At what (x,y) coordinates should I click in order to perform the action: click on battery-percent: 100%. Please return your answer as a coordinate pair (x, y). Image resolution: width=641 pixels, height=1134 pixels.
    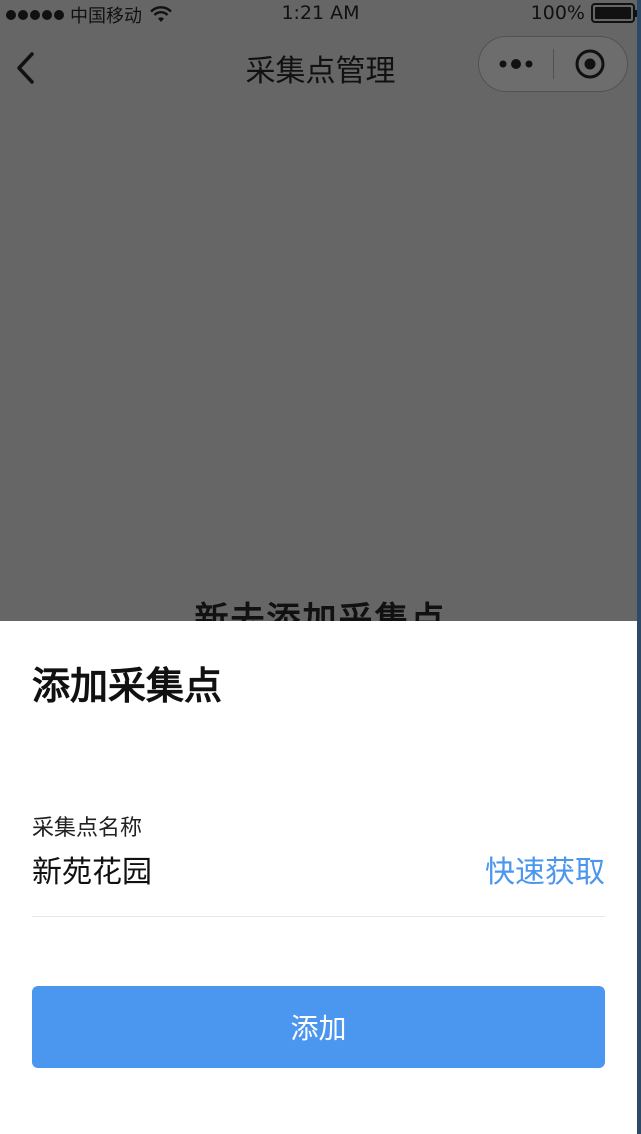
    Looking at the image, I should click on (557, 13).